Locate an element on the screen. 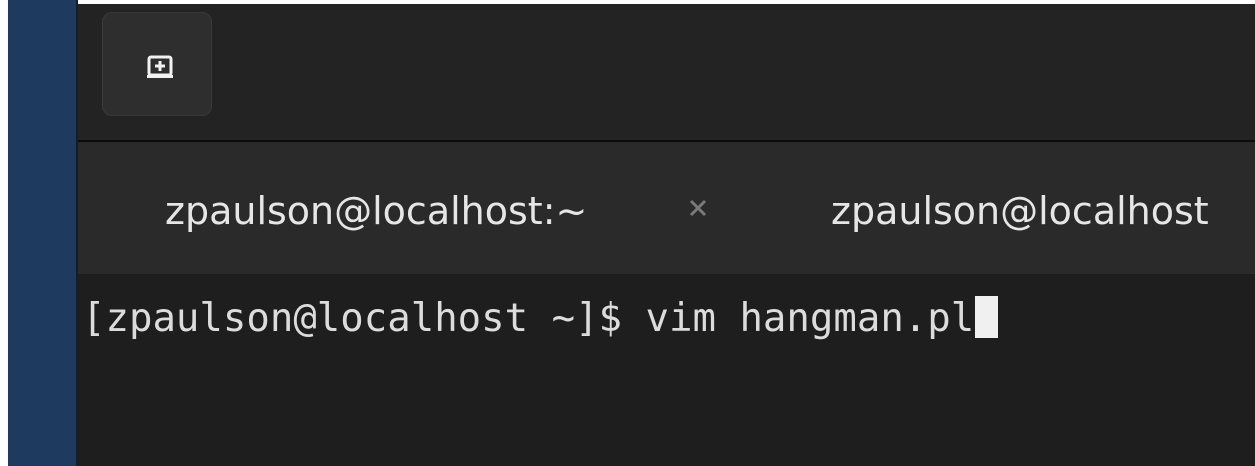  desktop-edge is located at coordinates (43, 233).